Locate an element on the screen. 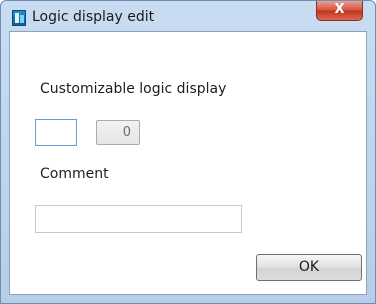  close-button: X is located at coordinates (339, 11).